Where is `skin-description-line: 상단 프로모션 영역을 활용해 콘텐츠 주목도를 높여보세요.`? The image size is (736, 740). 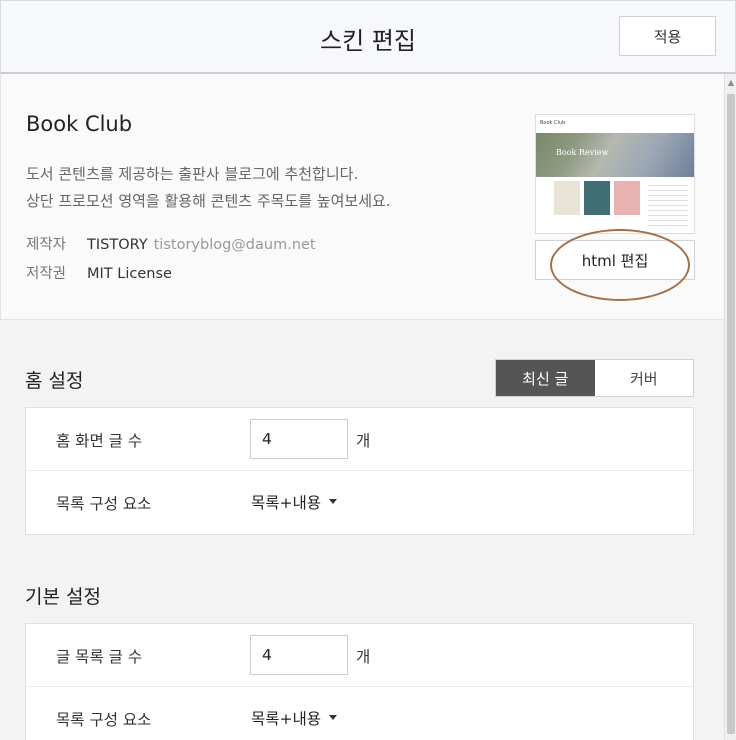 skin-description-line: 상단 프로모션 영역을 활용해 콘텐츠 주목도를 높여보세요. is located at coordinates (208, 201).